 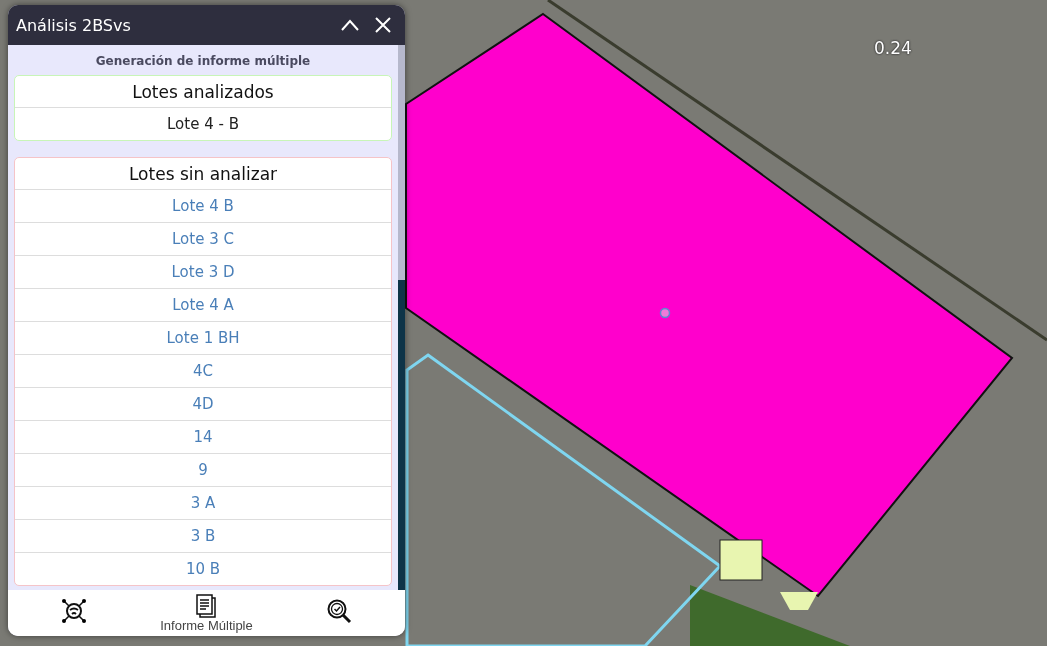 I want to click on list-item: 3 B, so click(x=203, y=535).